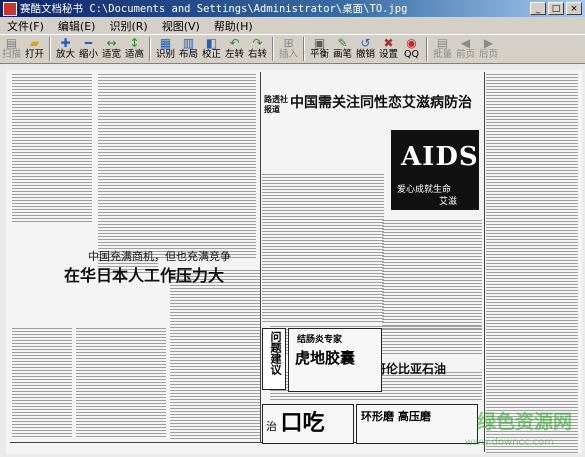 The width and height of the screenshot is (585, 457). Describe the element at coordinates (396, 416) in the screenshot. I see `mill-advert-title: 环形磨 高压磨` at that location.